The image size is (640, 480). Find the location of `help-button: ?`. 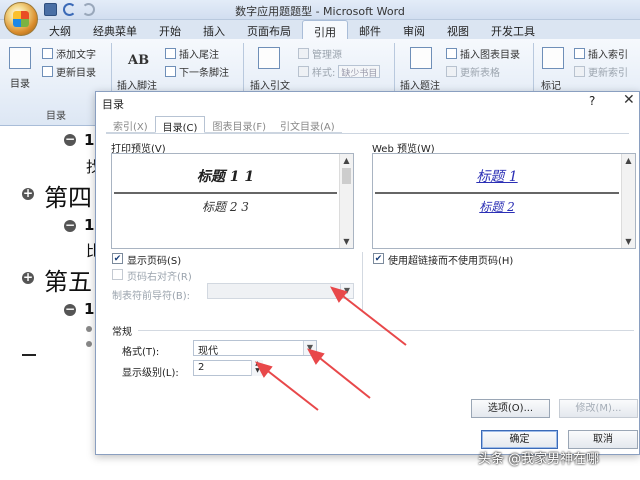

help-button: ? is located at coordinates (592, 101).